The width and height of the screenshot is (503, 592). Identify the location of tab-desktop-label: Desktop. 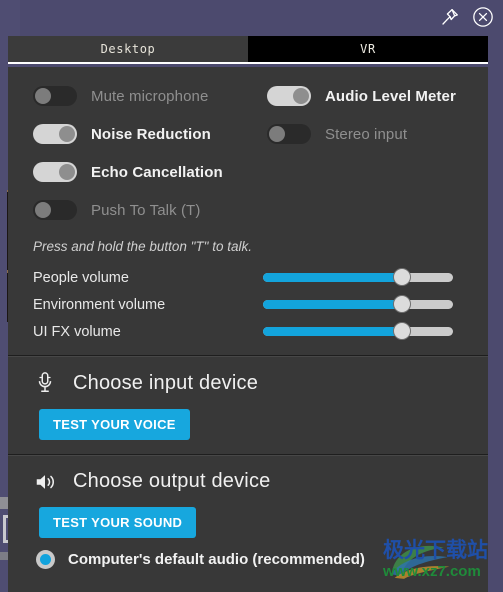
(128, 49).